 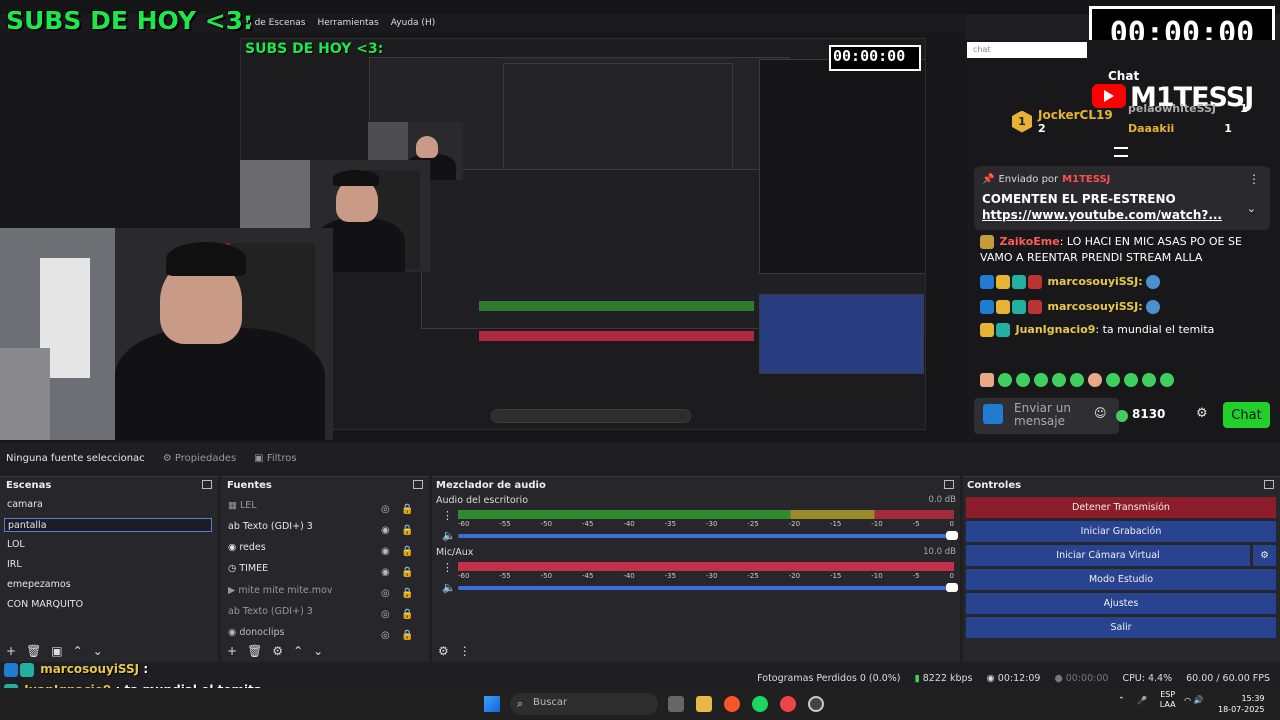 What do you see at coordinates (43, 605) in the screenshot?
I see `scene-item: CON MARQUITO` at bounding box center [43, 605].